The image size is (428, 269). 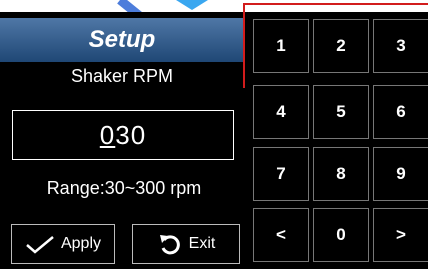 What do you see at coordinates (244, 45) in the screenshot?
I see `highlight-border-vertical` at bounding box center [244, 45].